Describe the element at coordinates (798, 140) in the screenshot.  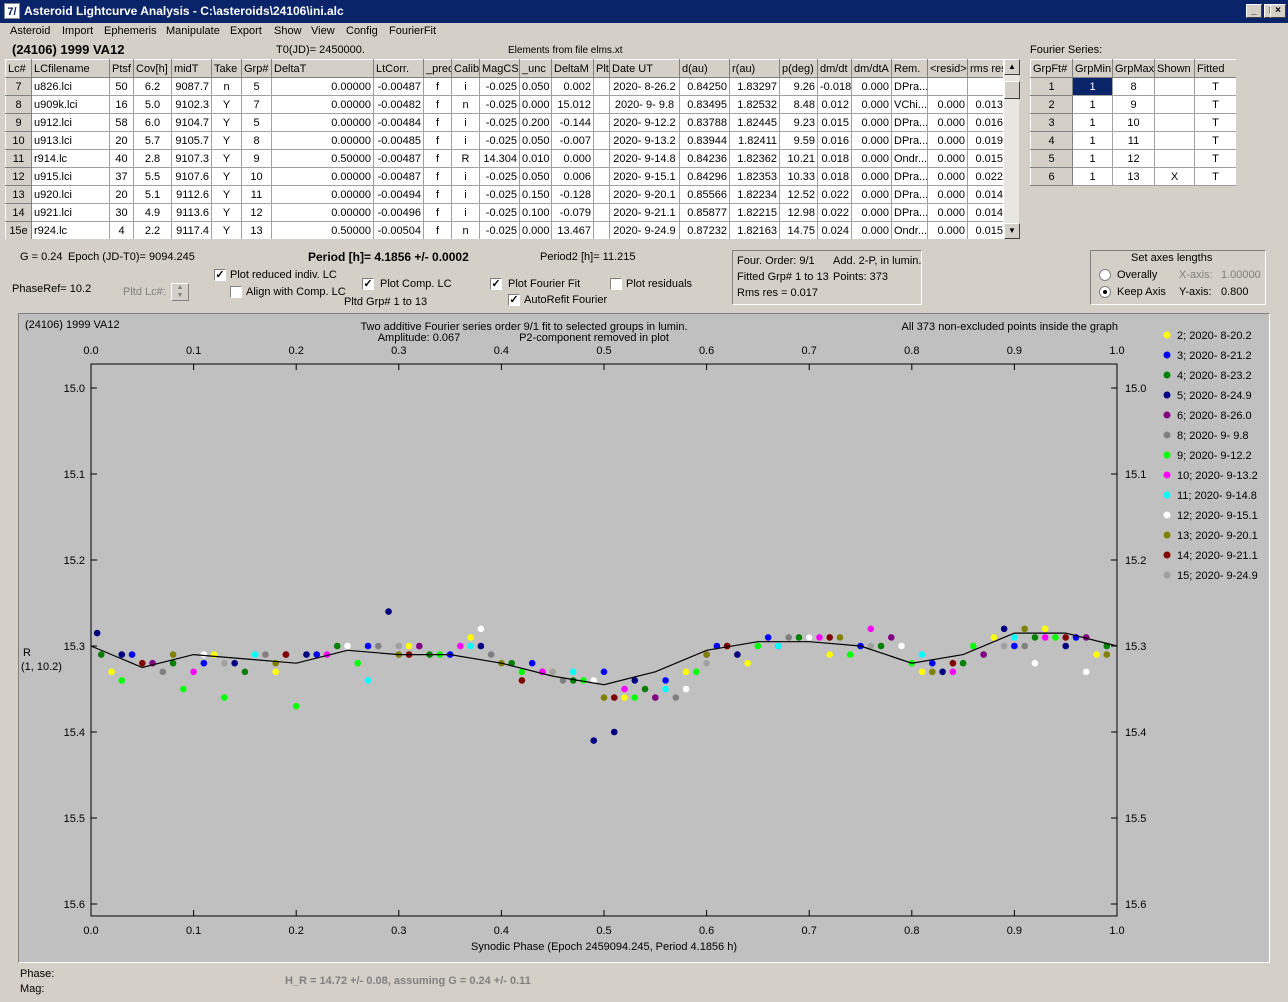
I see `lc-cell: 9.59` at that location.